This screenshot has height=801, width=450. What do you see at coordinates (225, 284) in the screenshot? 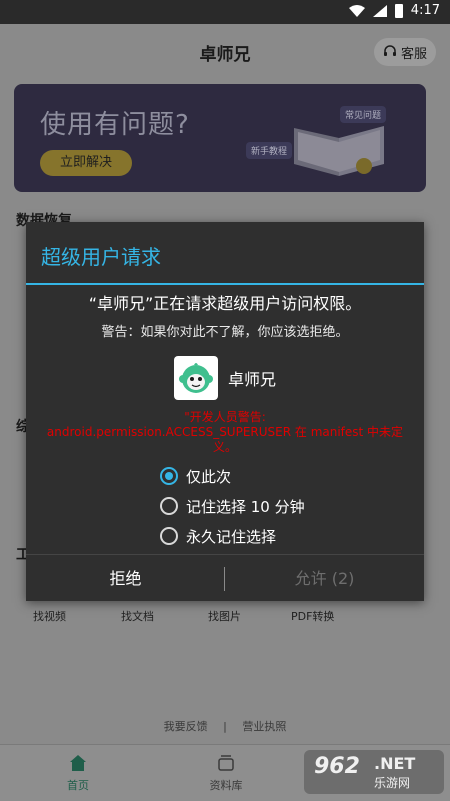
I see `dialog-title-divider` at bounding box center [225, 284].